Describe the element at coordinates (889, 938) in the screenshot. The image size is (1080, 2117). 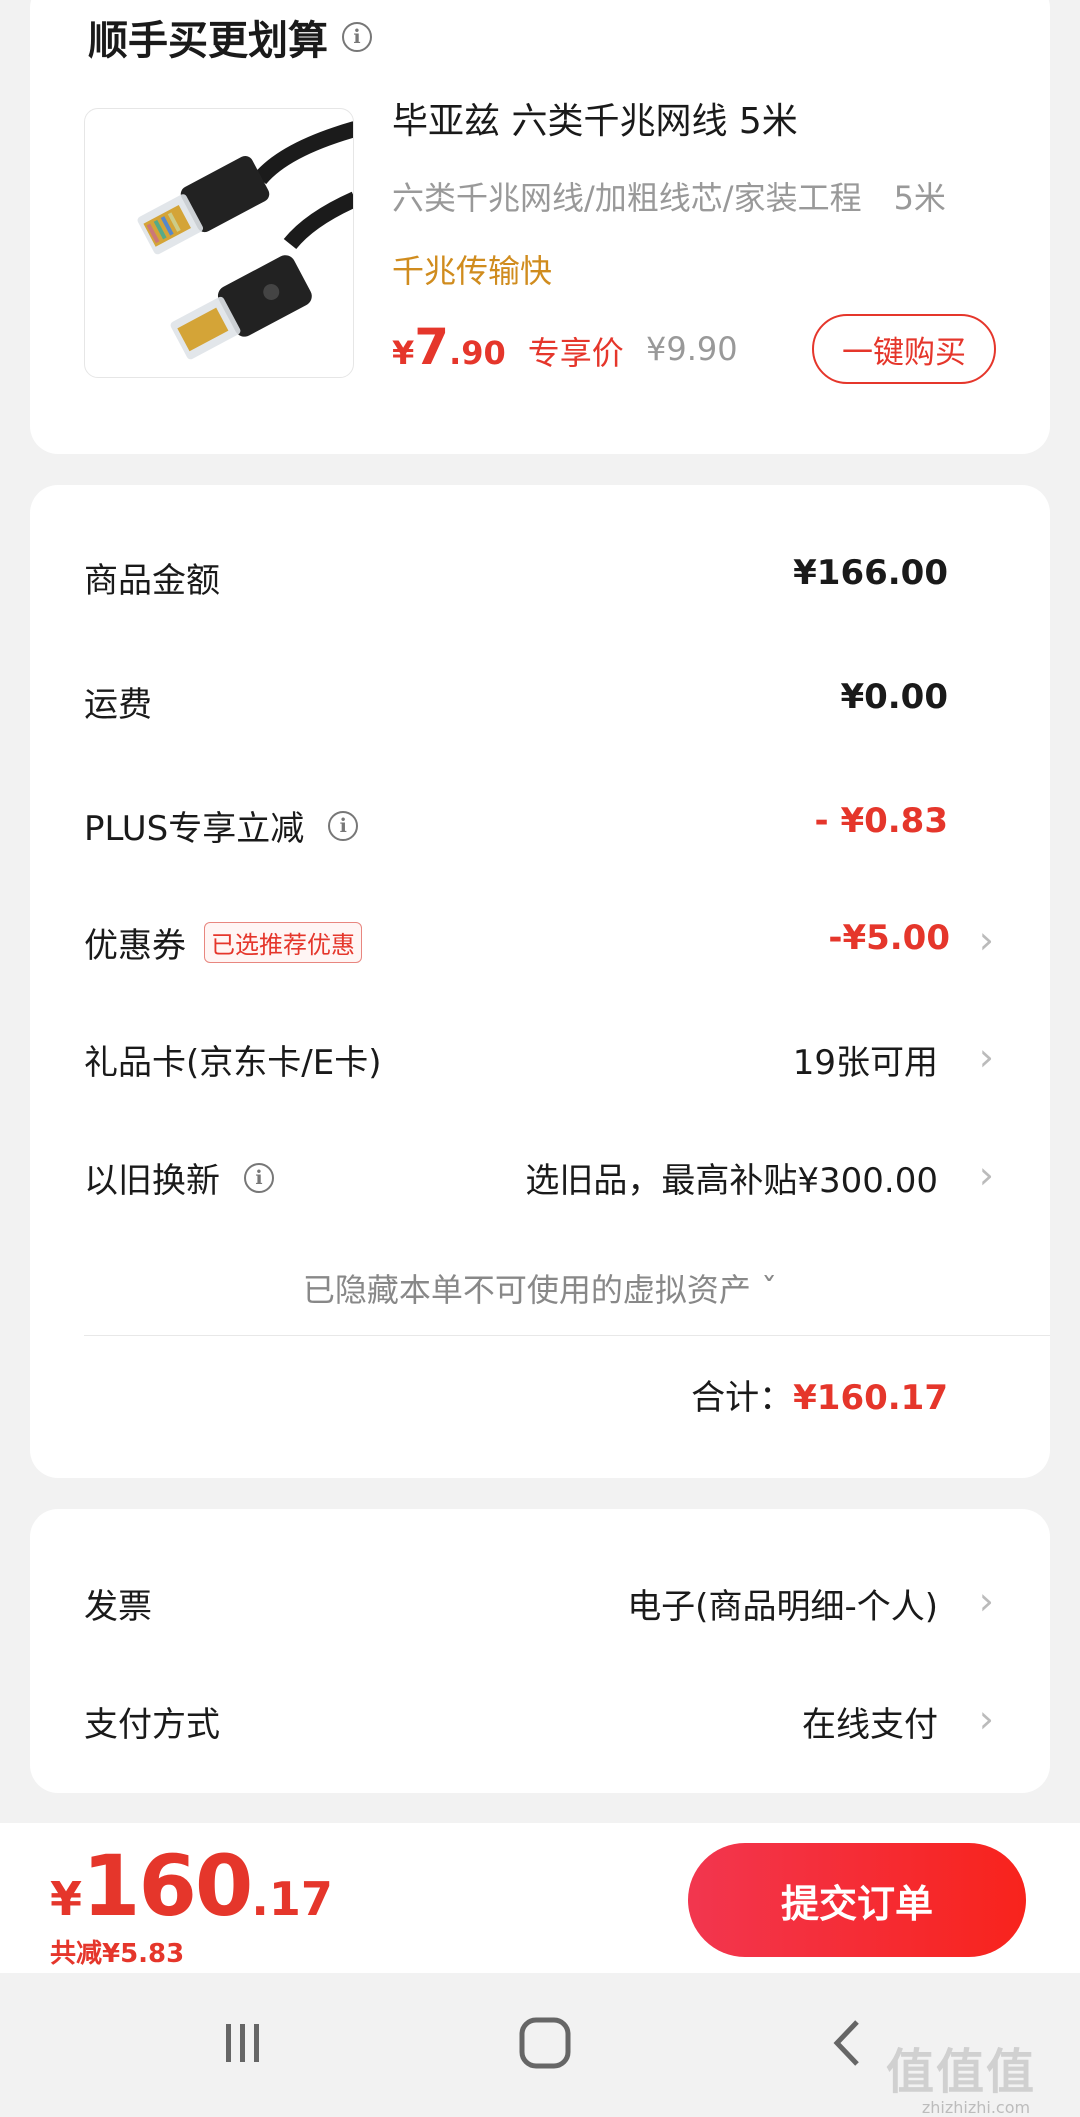
I see `coupon-value: -¥5.00` at that location.